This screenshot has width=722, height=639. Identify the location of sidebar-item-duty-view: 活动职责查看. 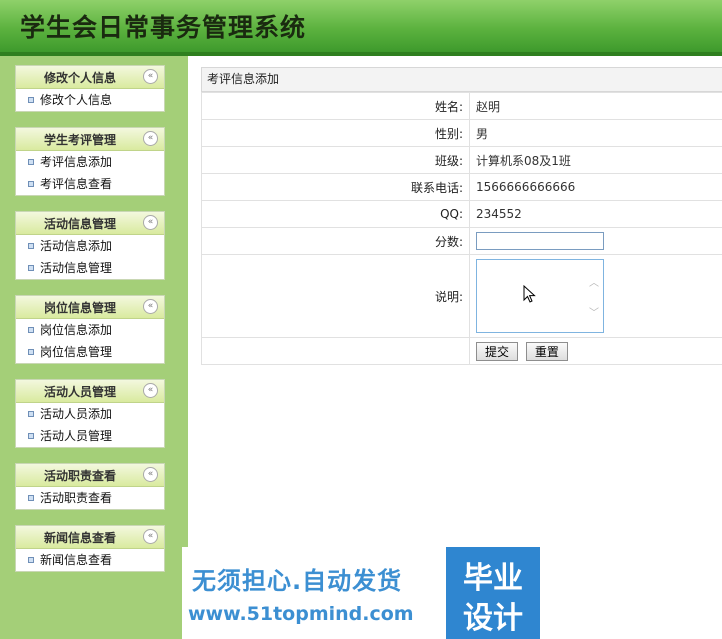
(90, 498).